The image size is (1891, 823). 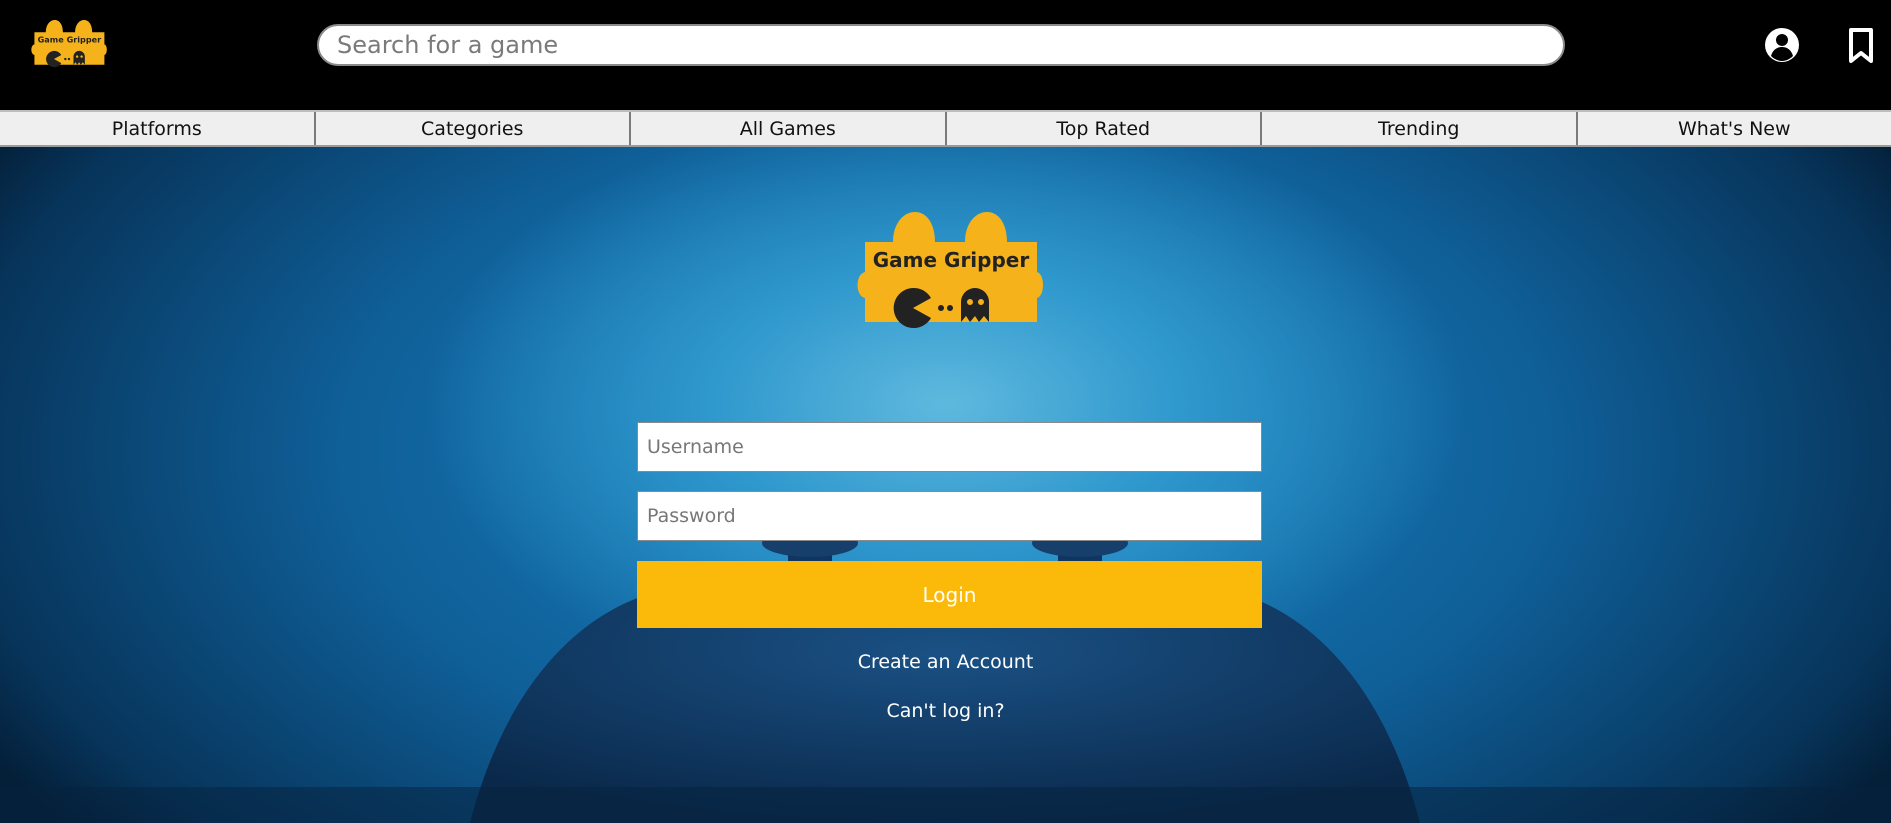 What do you see at coordinates (1104, 128) in the screenshot?
I see `nav-top-rated: Top Rated` at bounding box center [1104, 128].